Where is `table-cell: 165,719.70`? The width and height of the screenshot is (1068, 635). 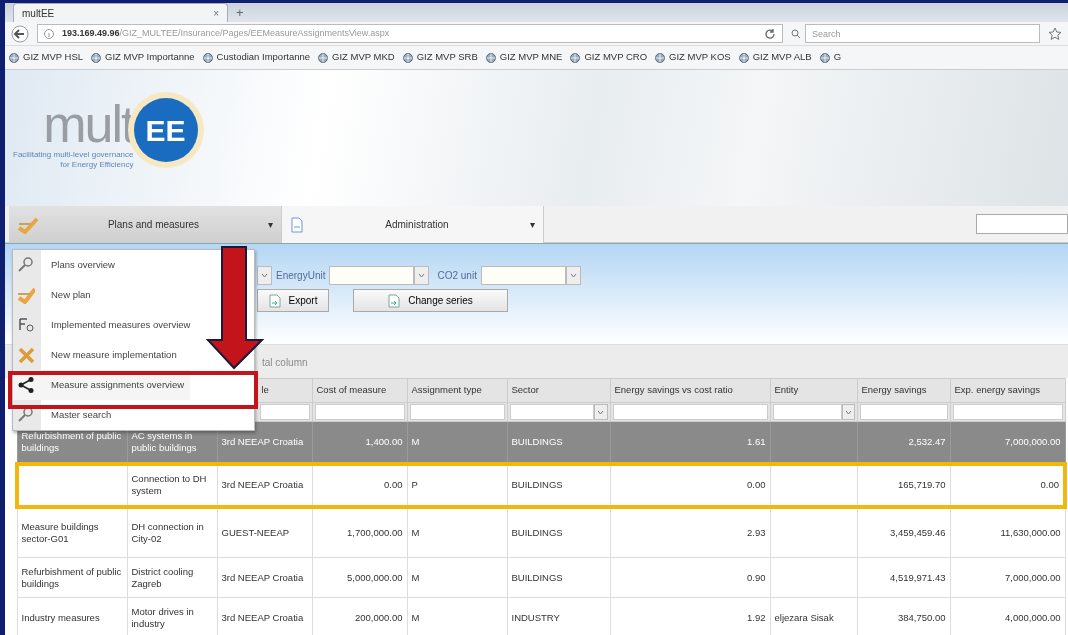
table-cell: 165,719.70 is located at coordinates (903, 485).